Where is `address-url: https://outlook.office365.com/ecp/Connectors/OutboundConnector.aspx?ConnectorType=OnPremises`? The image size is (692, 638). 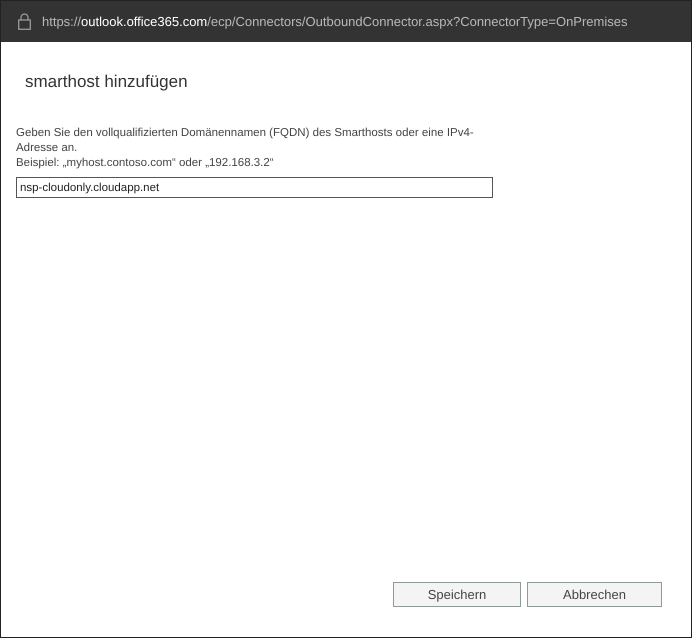 address-url: https://outlook.office365.com/ecp/Connectors/OutboundConnector.aspx?ConnectorType=OnPremises is located at coordinates (335, 21).